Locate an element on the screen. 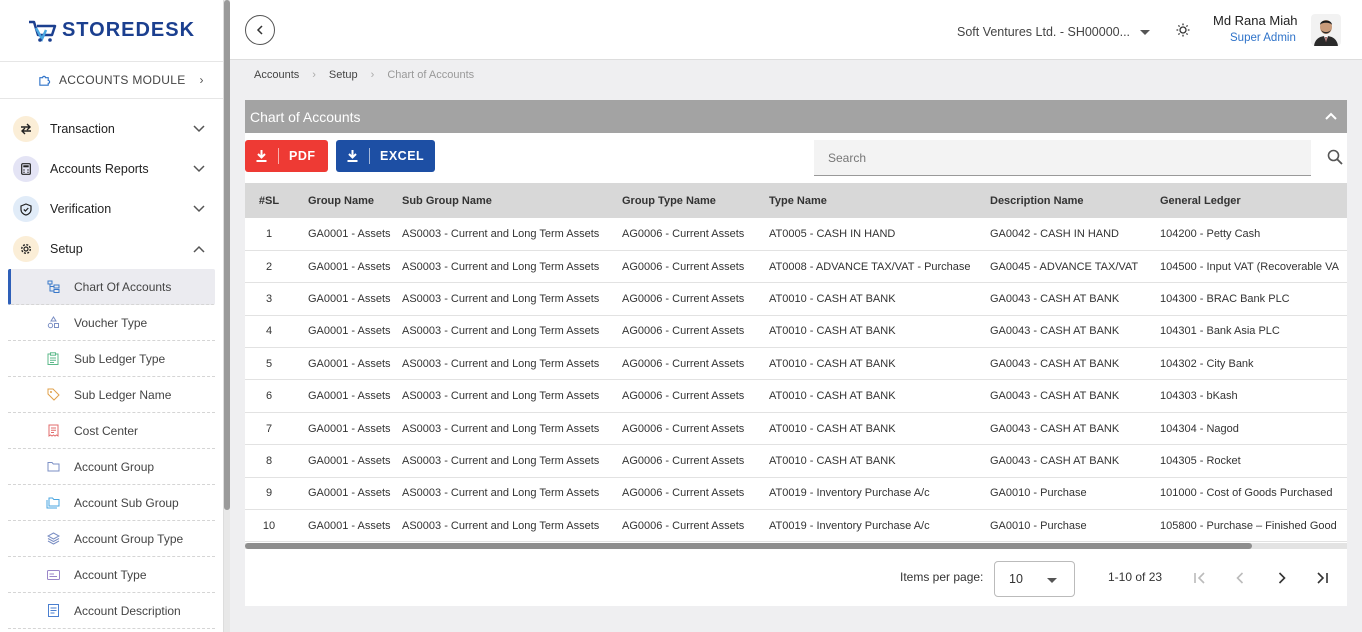 Image resolution: width=1362 pixels, height=632 pixels. search-input is located at coordinates (1062, 157).